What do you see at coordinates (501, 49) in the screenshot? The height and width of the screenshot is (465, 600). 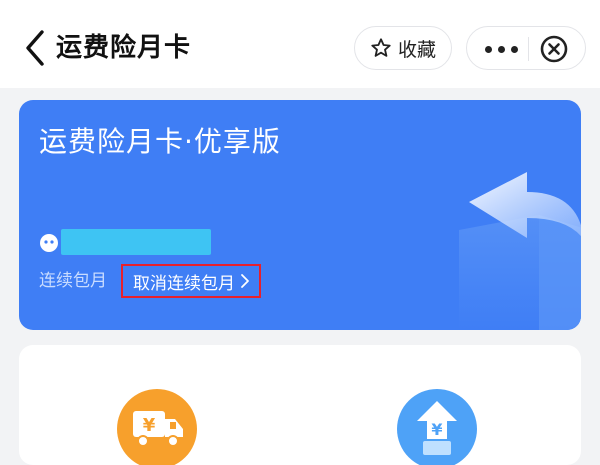 I see `more-button` at bounding box center [501, 49].